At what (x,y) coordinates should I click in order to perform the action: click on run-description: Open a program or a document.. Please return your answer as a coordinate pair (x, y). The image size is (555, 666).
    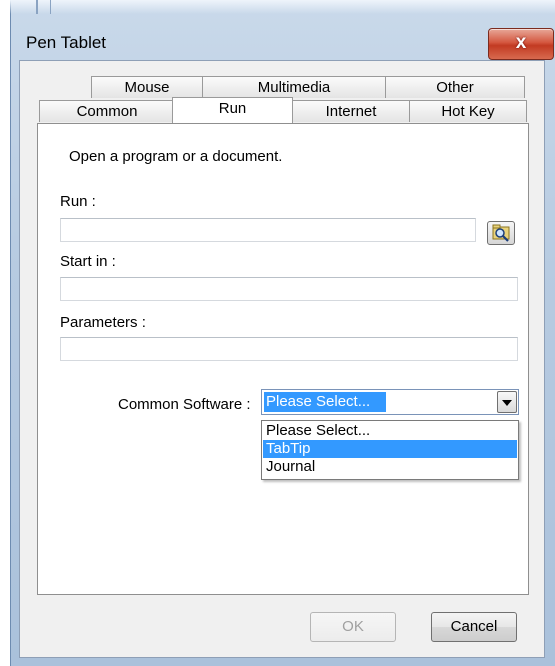
    Looking at the image, I should click on (176, 156).